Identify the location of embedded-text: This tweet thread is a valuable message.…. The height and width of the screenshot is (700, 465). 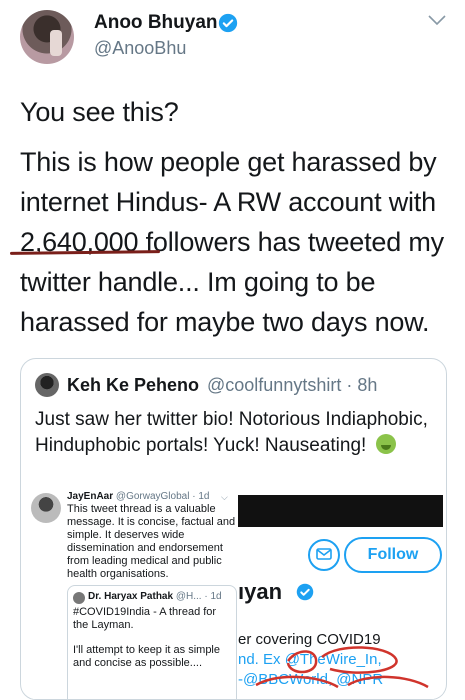
(151, 541).